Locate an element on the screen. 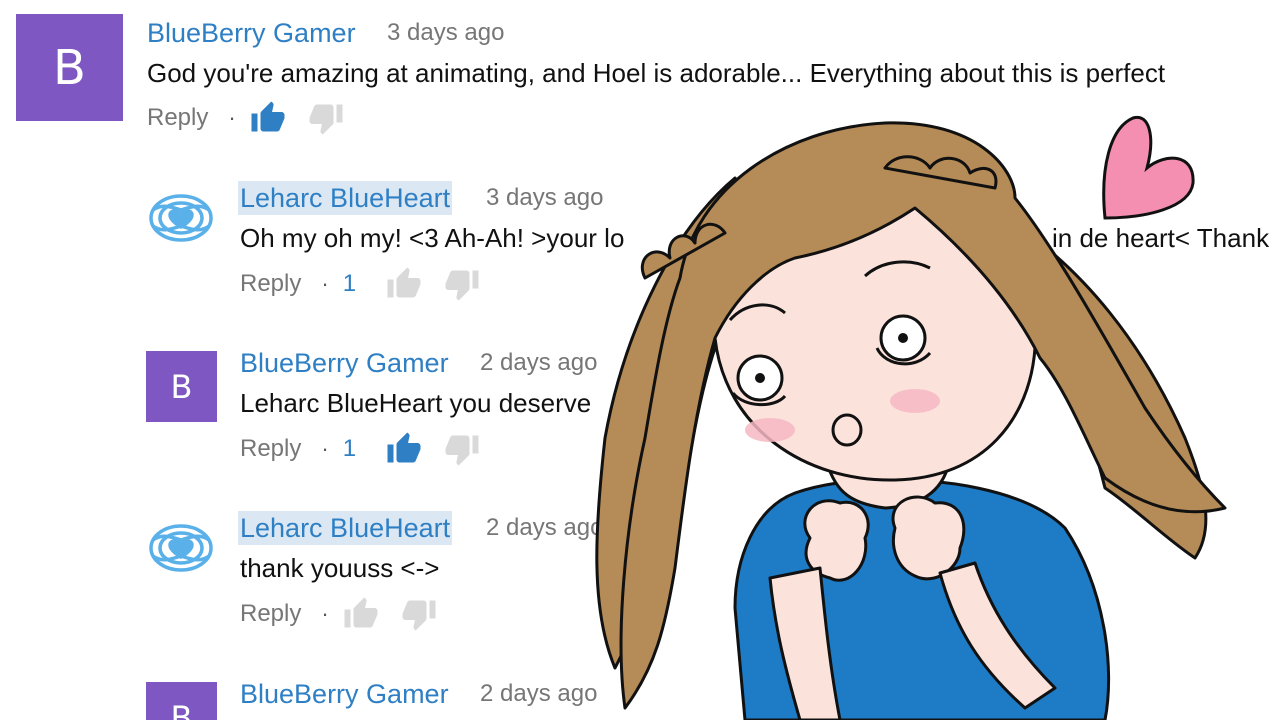  comment-text: thank youuss <-> is located at coordinates (340, 568).